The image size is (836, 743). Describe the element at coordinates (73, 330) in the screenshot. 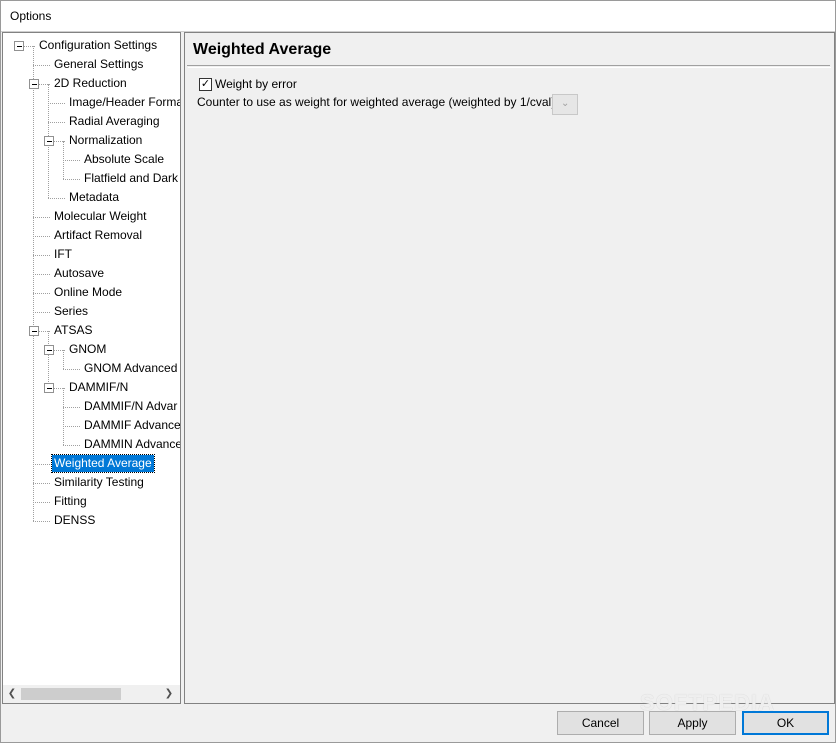

I see `tree-item: ATSAS` at that location.